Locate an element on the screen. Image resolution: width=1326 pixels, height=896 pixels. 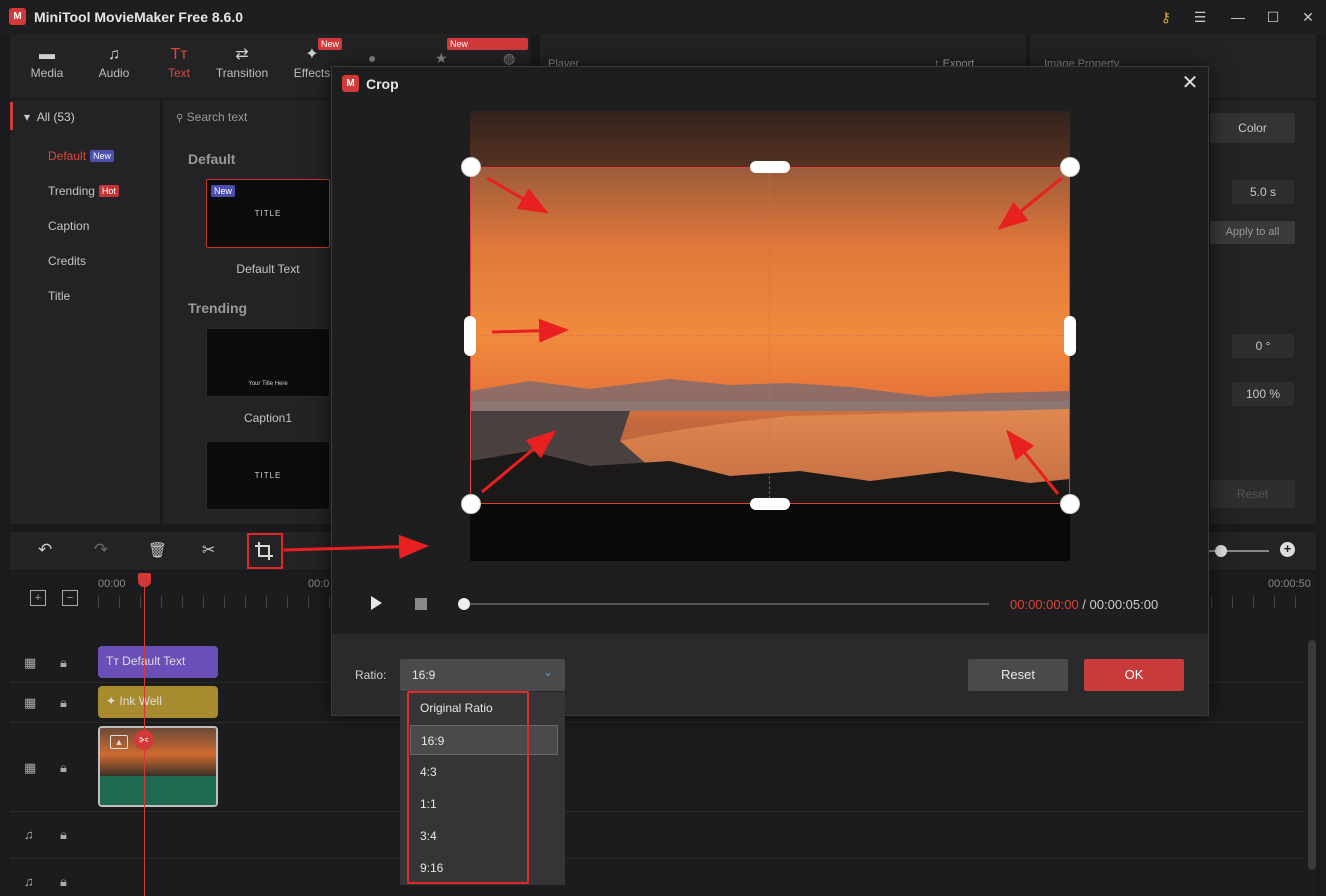
crop-reset-button: Reset is located at coordinates (1018, 675).